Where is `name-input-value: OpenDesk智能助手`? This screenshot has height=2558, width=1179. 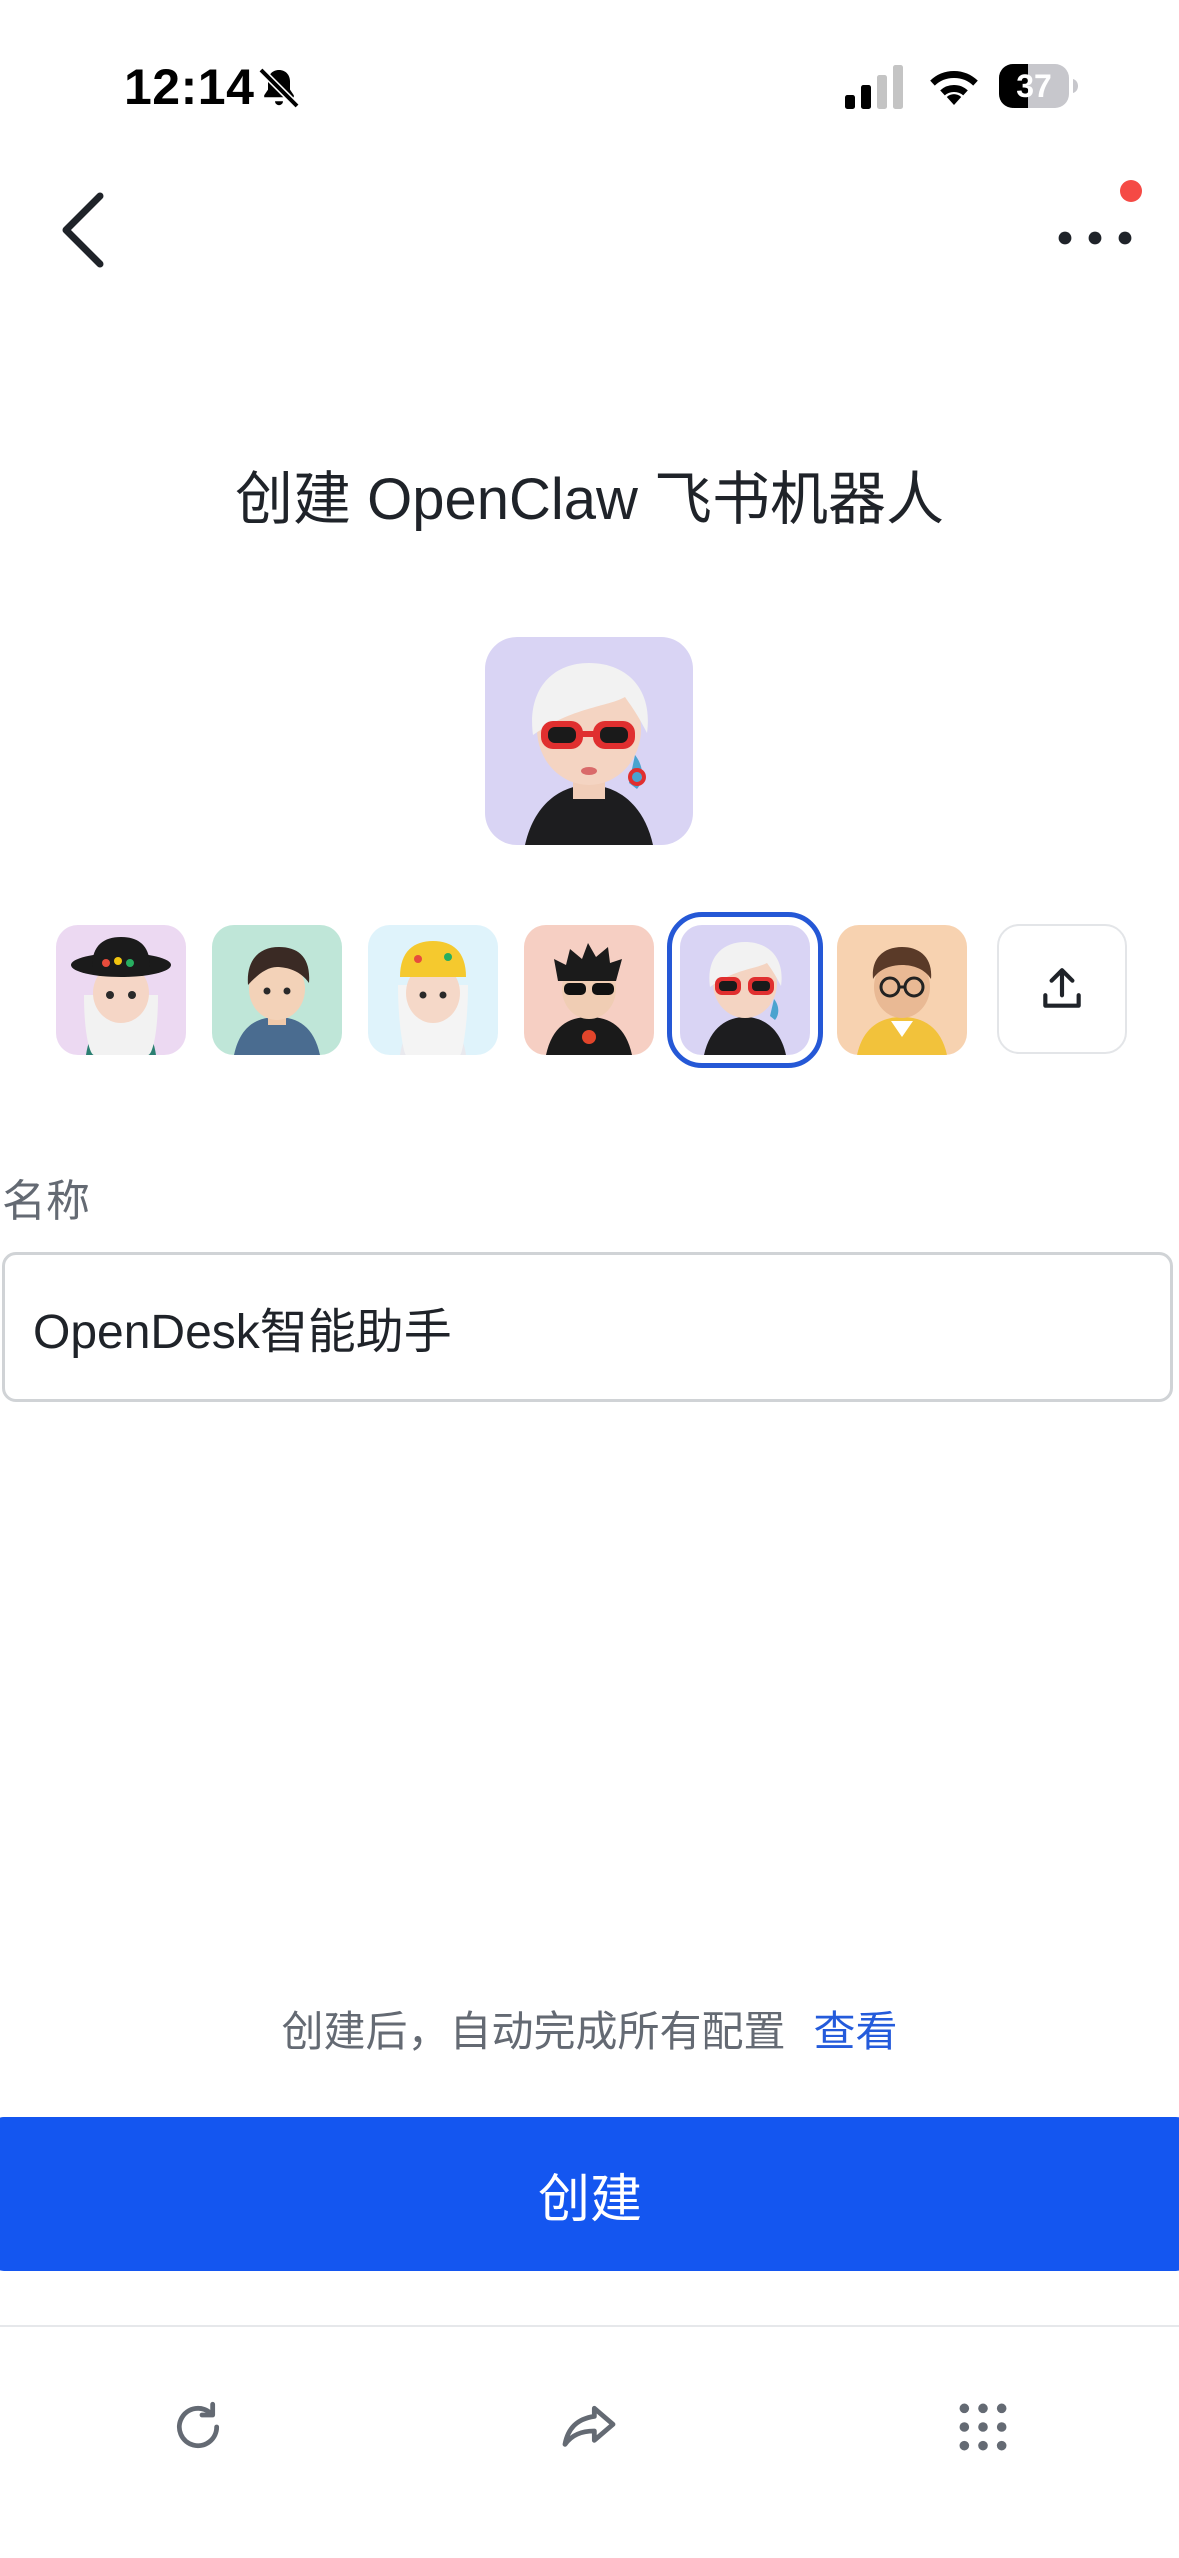
name-input-value: OpenDesk智能助手 is located at coordinates (242, 1332).